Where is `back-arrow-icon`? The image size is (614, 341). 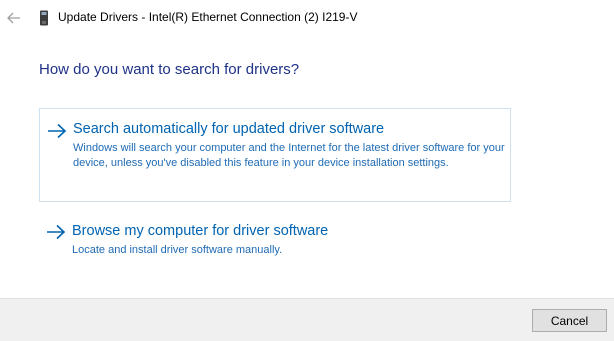 back-arrow-icon is located at coordinates (13, 18).